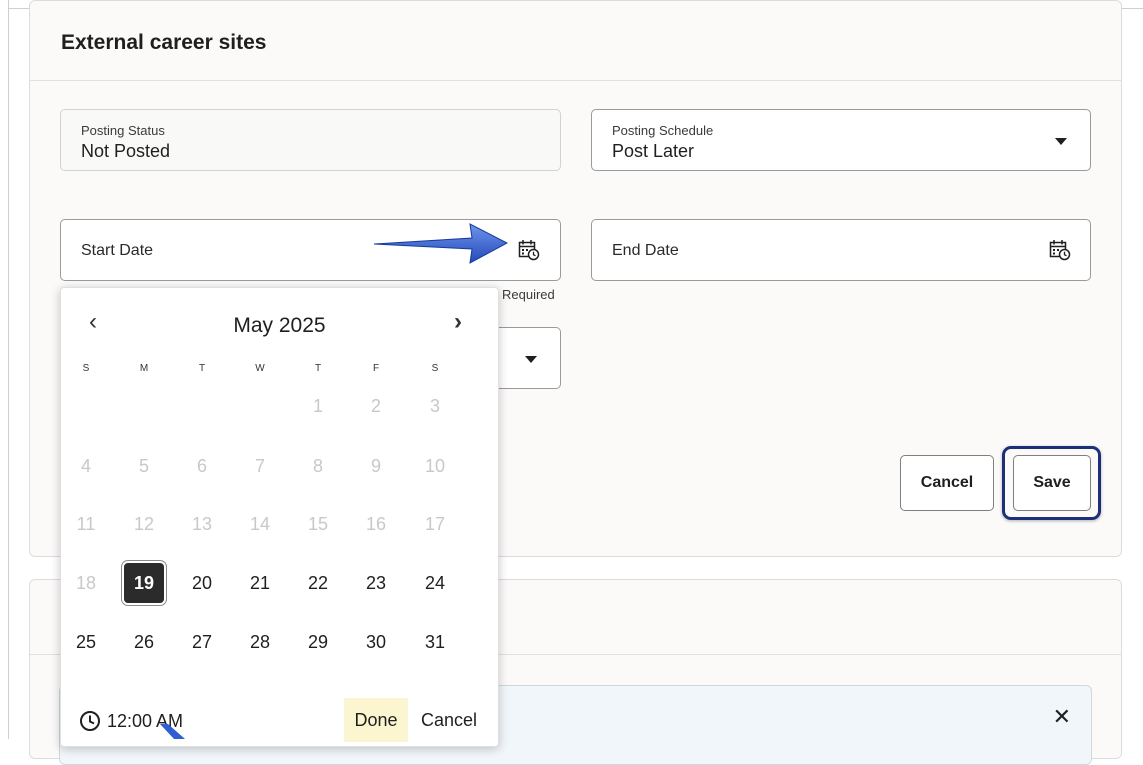 Image resolution: width=1143 pixels, height=765 pixels. I want to click on month-title: May 2025, so click(279, 325).